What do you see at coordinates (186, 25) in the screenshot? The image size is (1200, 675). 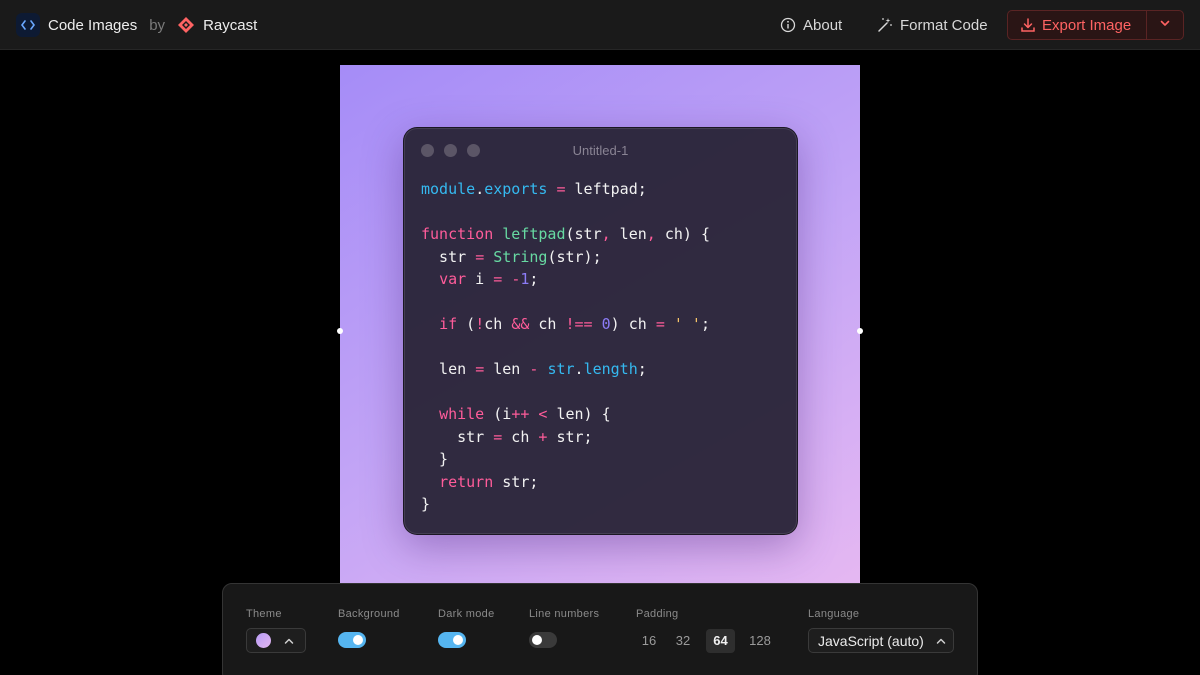 I see `raycast-logo-icon` at bounding box center [186, 25].